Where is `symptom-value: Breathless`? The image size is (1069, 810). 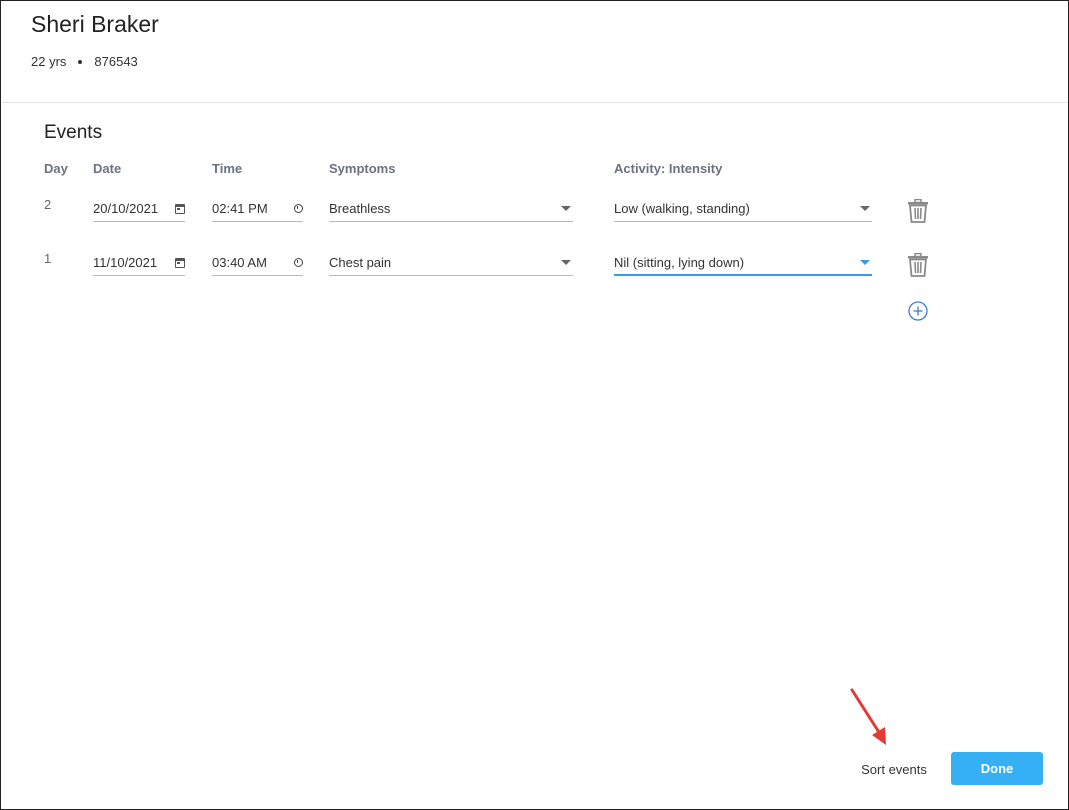
symptom-value: Breathless is located at coordinates (360, 208).